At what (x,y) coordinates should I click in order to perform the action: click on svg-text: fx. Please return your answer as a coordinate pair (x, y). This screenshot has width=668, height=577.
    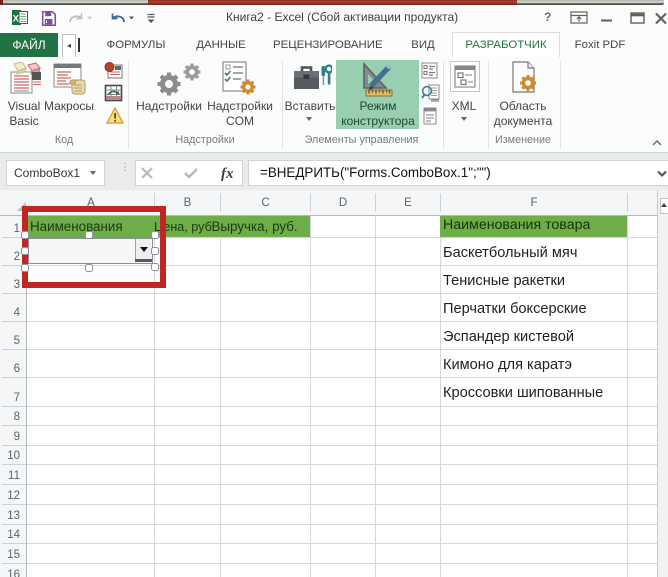
    Looking at the image, I should click on (227, 174).